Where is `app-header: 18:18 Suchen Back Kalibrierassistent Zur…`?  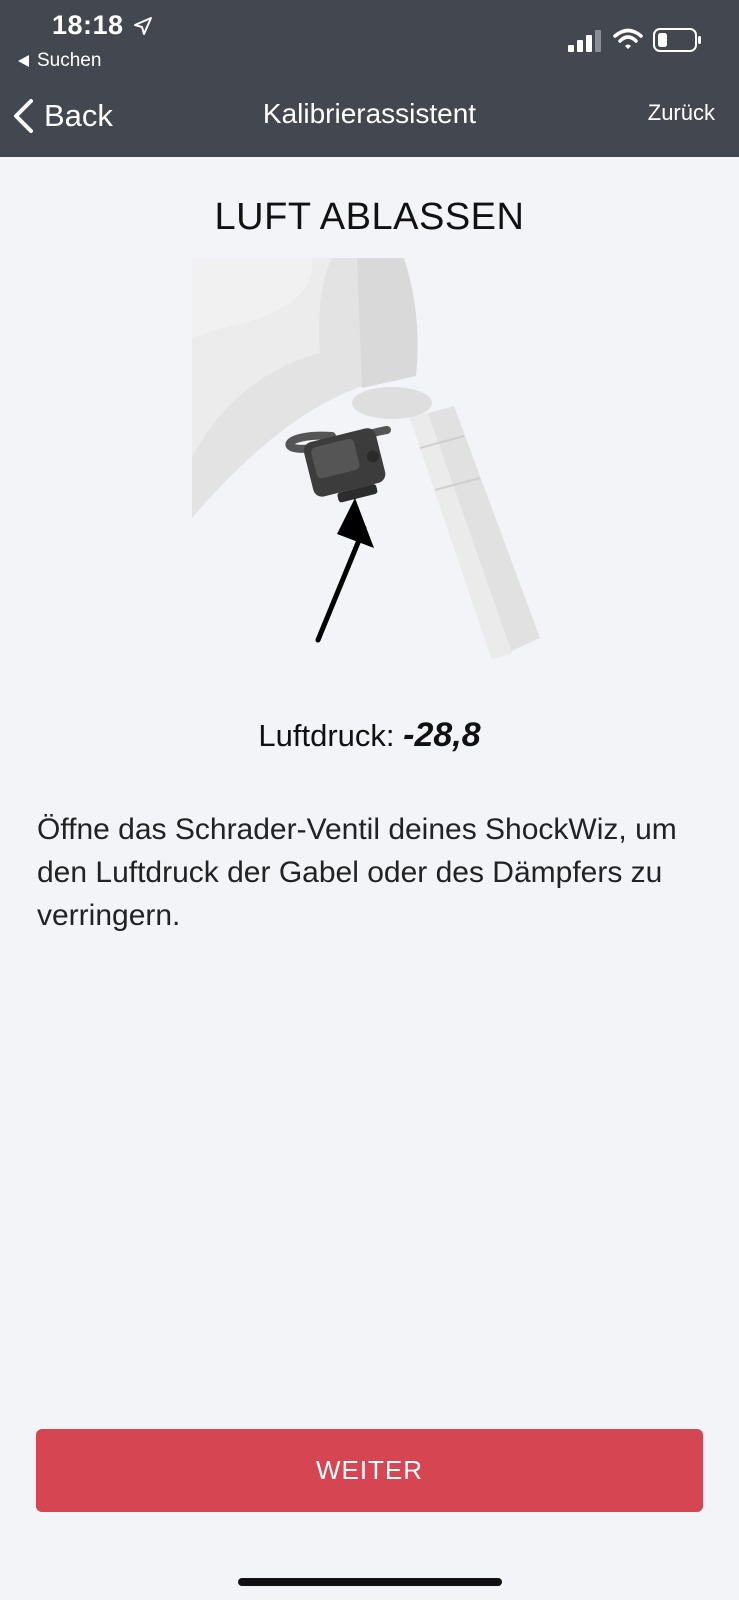
app-header: 18:18 Suchen Back Kalibrierassistent Zur… is located at coordinates (369, 78).